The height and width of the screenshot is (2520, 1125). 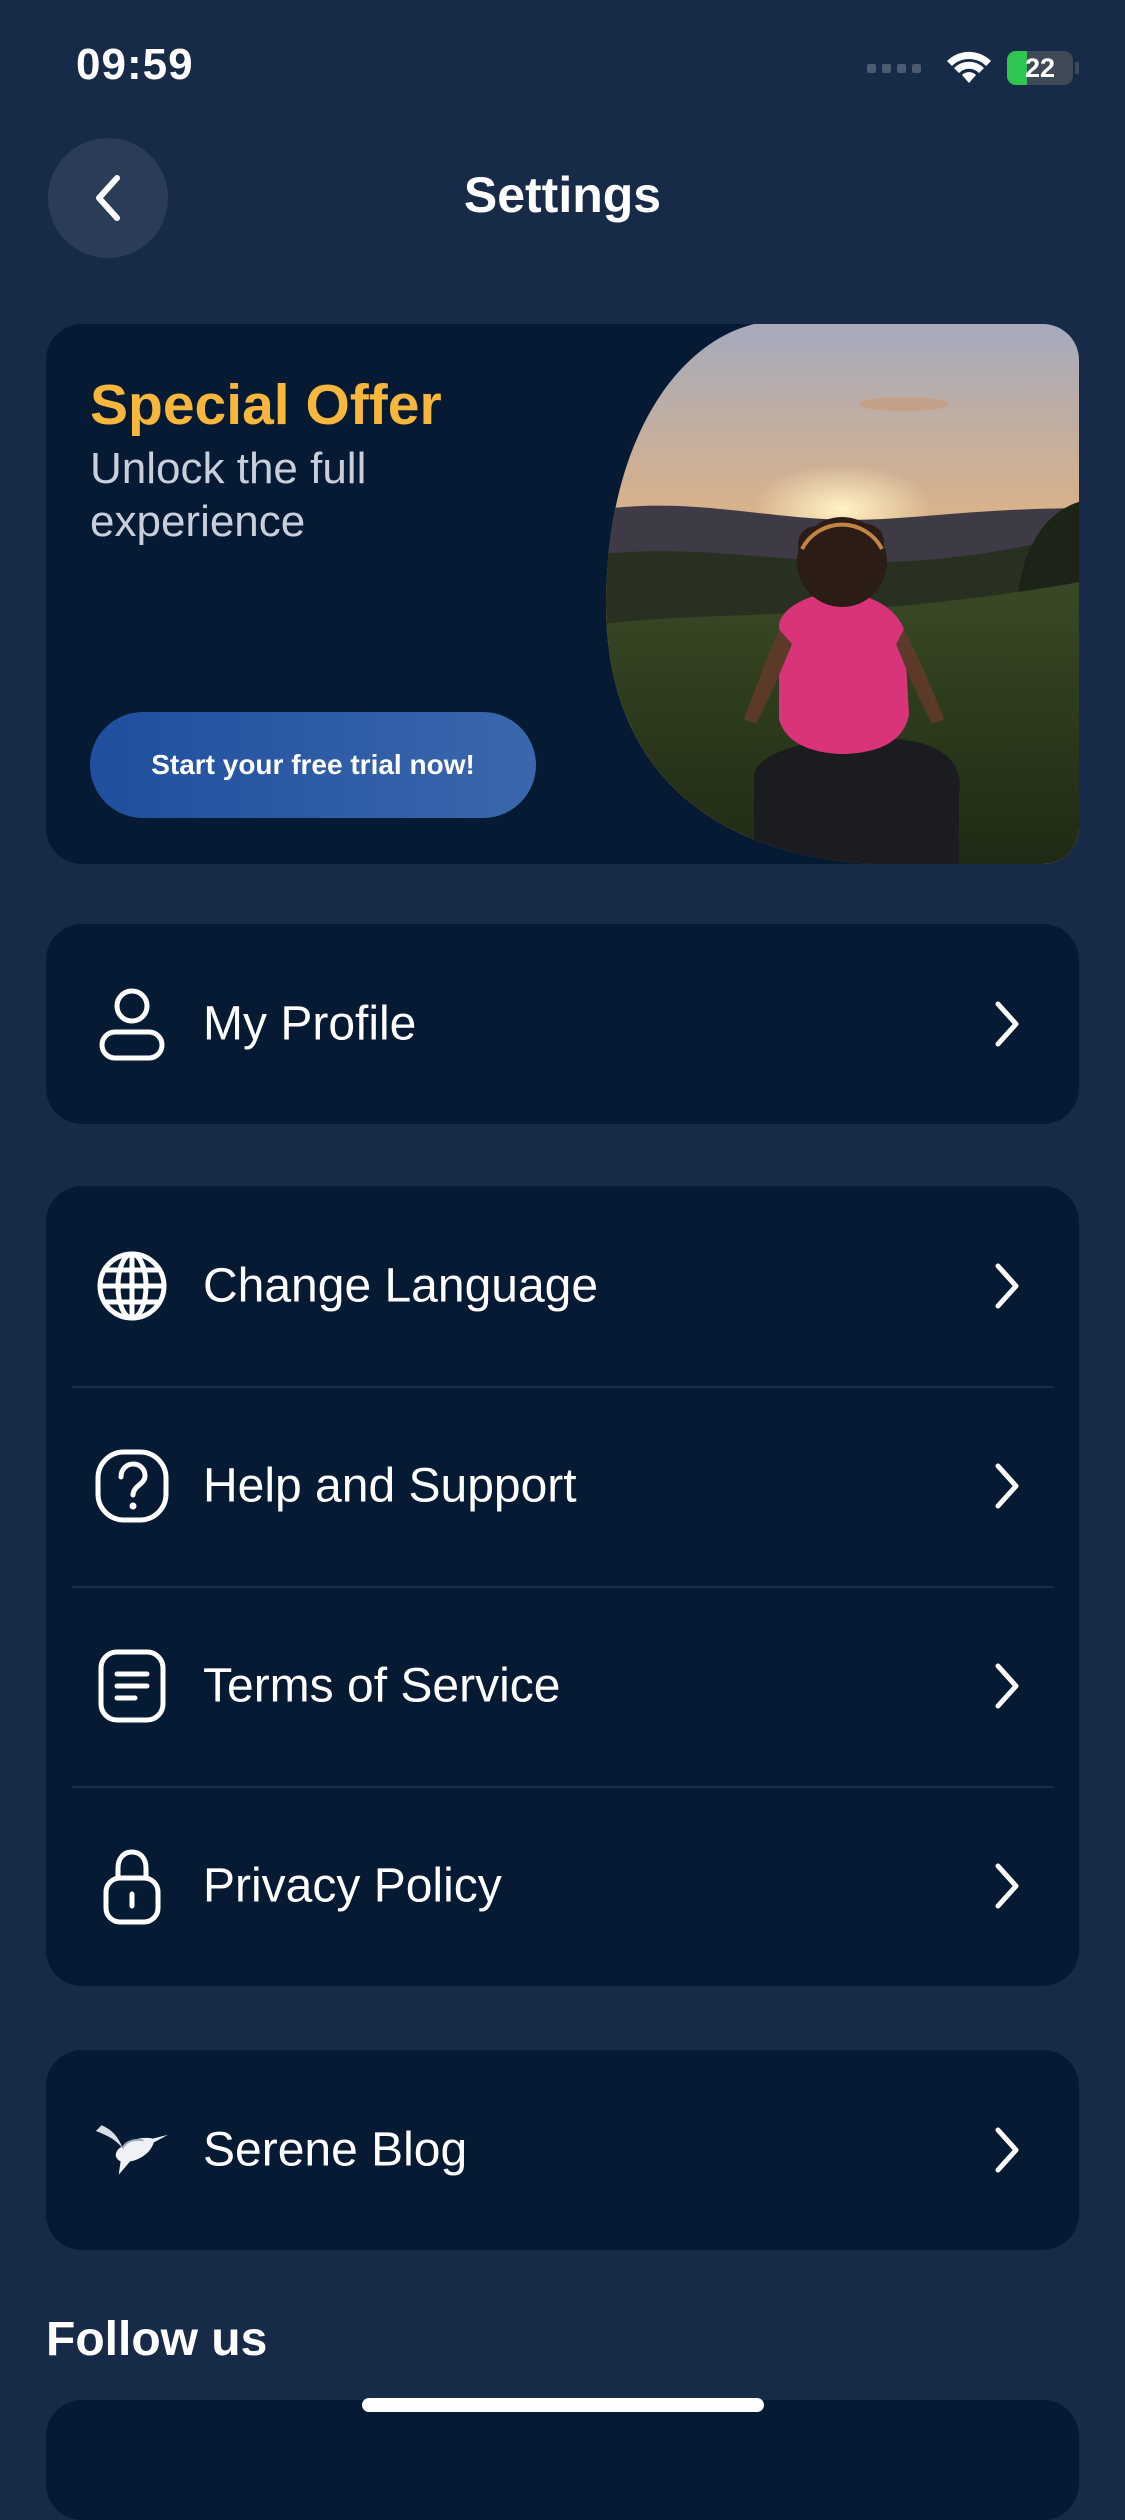 What do you see at coordinates (157, 2339) in the screenshot?
I see `follow-us-heading: Follow us` at bounding box center [157, 2339].